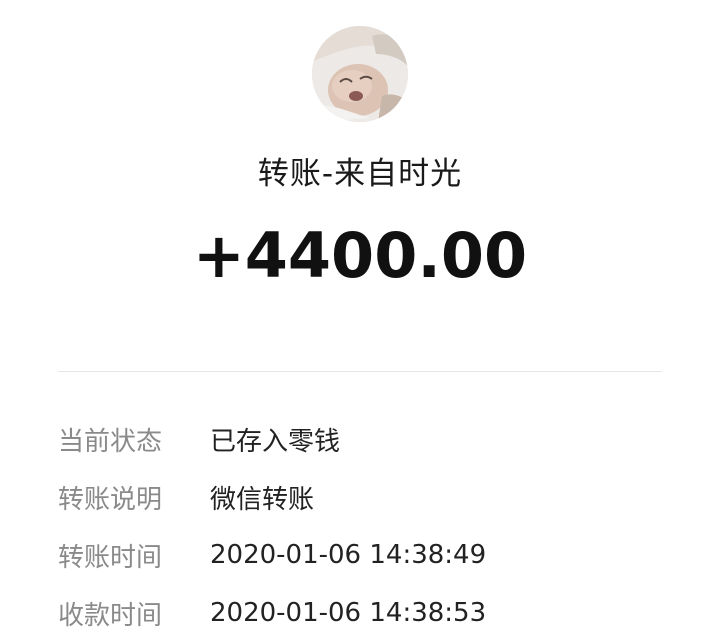 The image size is (720, 642). What do you see at coordinates (348, 555) in the screenshot?
I see `detail-value: 2020-01-06 14:38:49` at bounding box center [348, 555].